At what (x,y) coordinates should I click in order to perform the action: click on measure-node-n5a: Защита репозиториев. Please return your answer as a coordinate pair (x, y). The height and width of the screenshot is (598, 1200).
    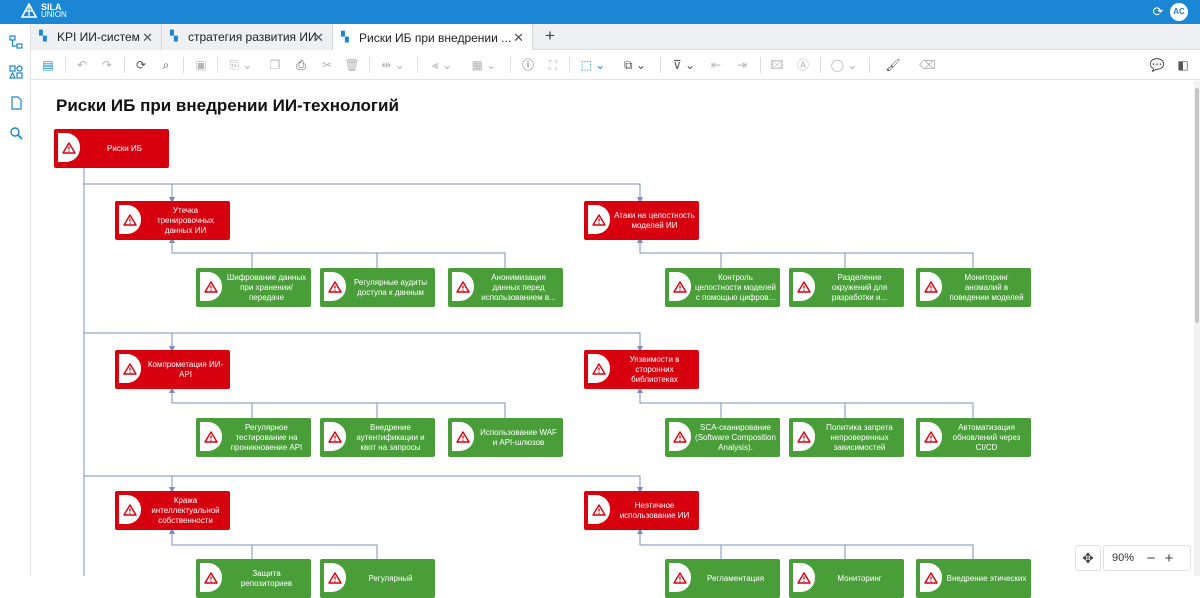
    Looking at the image, I should click on (253, 578).